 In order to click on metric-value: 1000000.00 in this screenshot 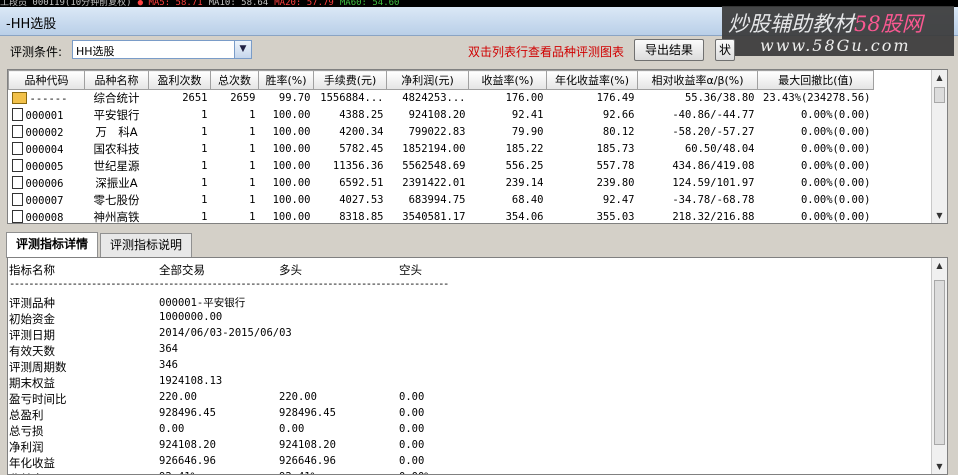, I will do `click(191, 317)`.